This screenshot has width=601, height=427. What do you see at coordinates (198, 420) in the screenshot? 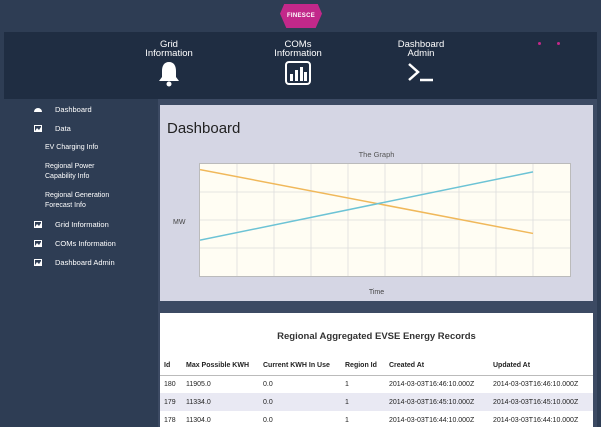
I see `table-cell: 11304.0` at bounding box center [198, 420].